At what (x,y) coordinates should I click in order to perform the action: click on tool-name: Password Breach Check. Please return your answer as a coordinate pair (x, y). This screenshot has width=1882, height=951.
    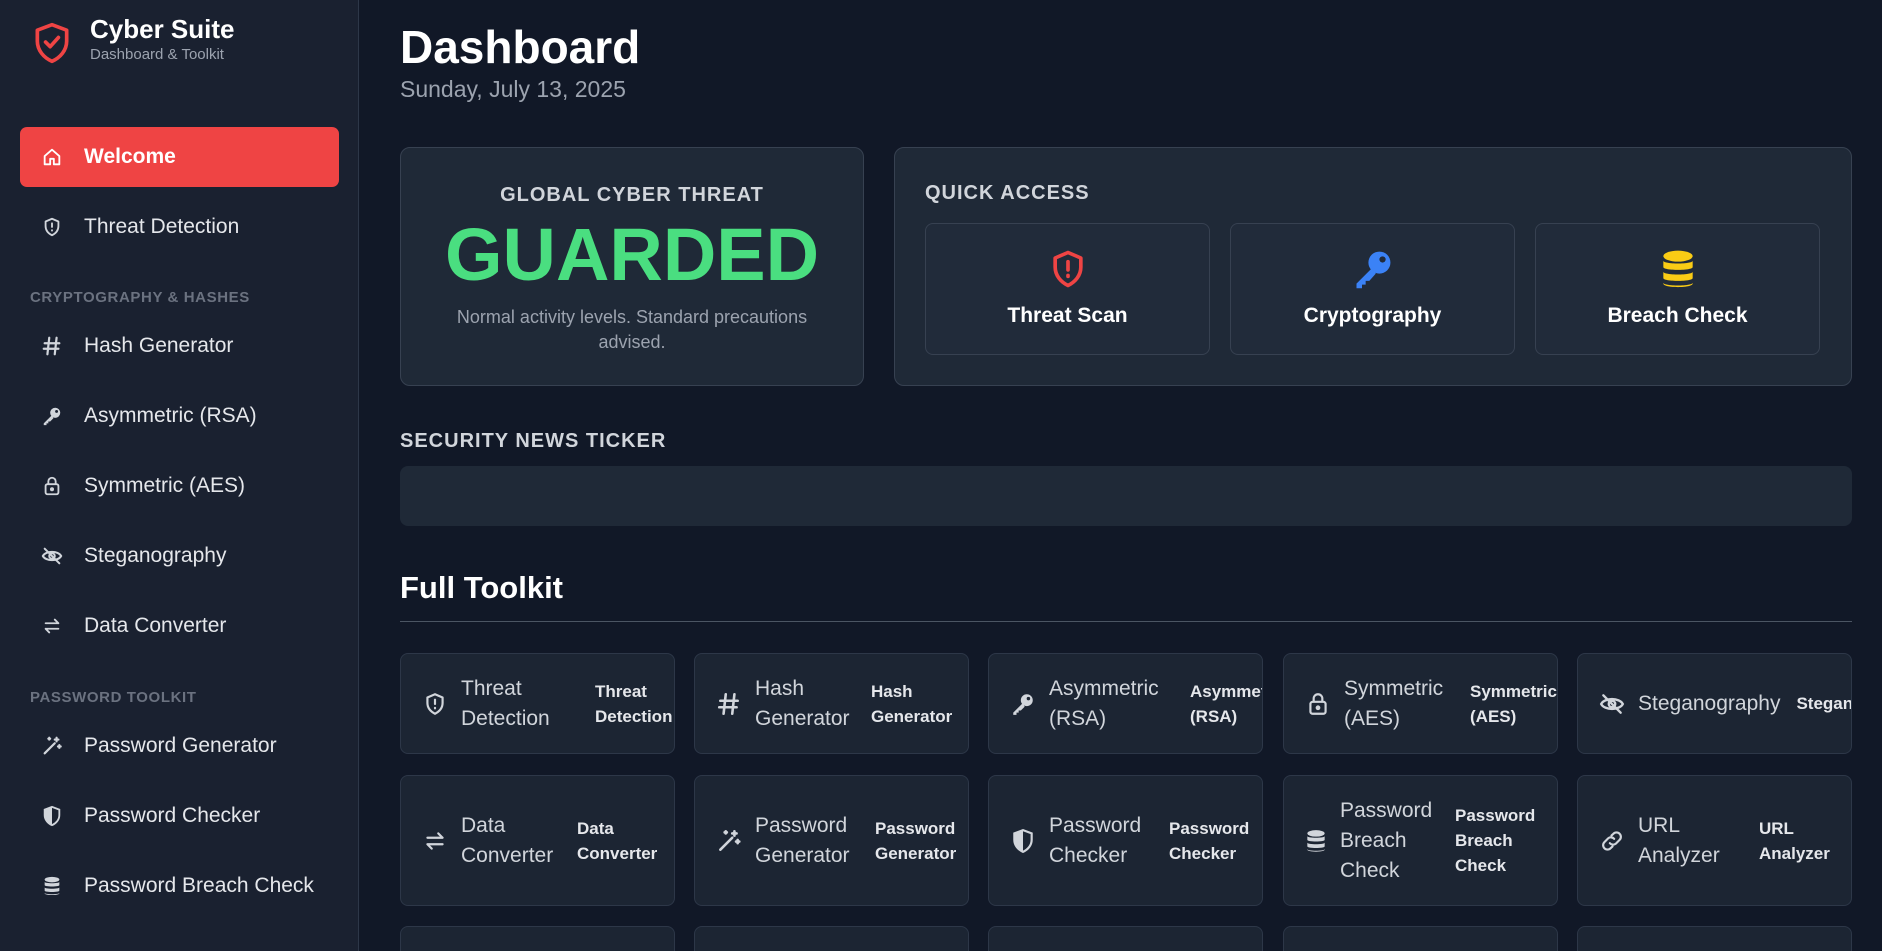
    Looking at the image, I should click on (1386, 840).